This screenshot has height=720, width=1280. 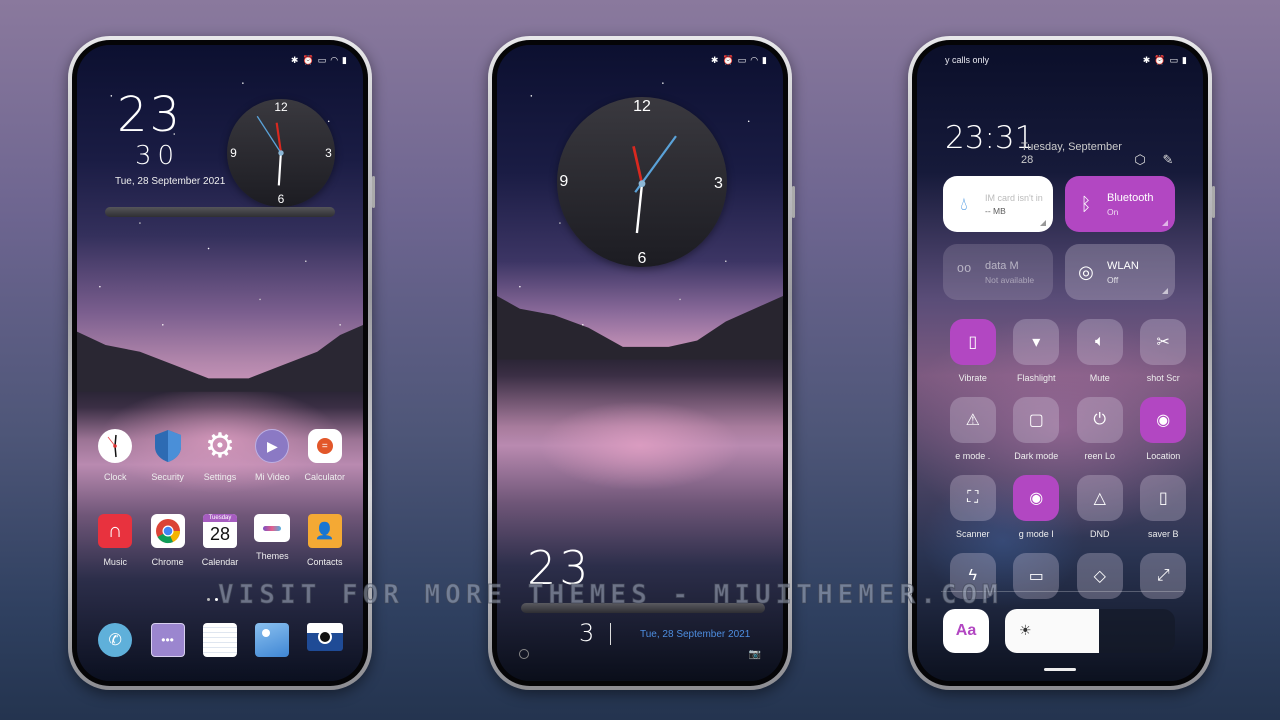 I want to click on app-music: ∩ Music, so click(x=115, y=540).